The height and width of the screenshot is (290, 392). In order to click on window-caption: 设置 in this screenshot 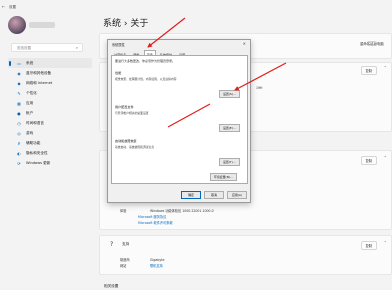, I will do `click(12, 7)`.